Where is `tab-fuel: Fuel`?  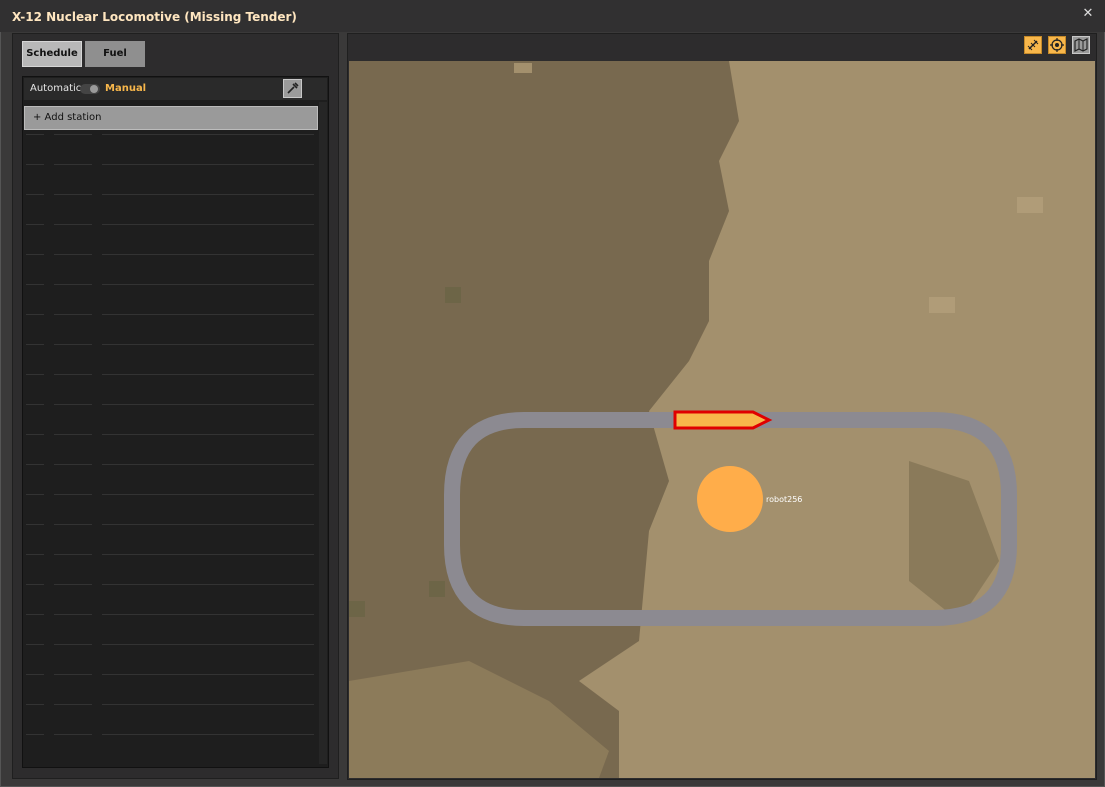 tab-fuel: Fuel is located at coordinates (115, 54).